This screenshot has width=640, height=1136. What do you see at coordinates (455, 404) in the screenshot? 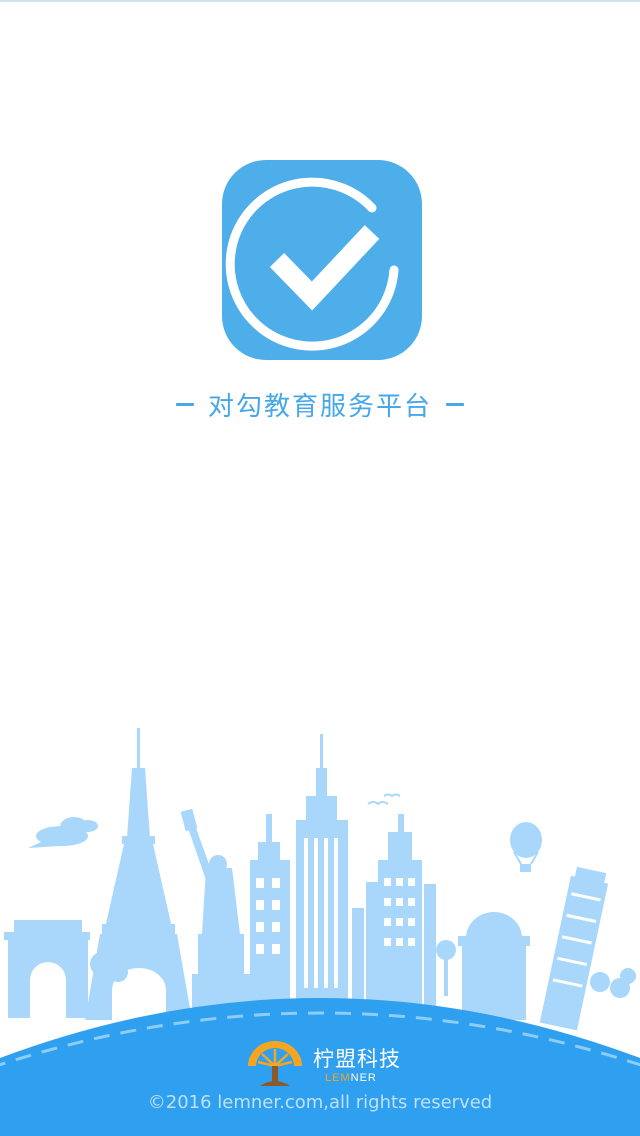
I see `dash-right` at bounding box center [455, 404].